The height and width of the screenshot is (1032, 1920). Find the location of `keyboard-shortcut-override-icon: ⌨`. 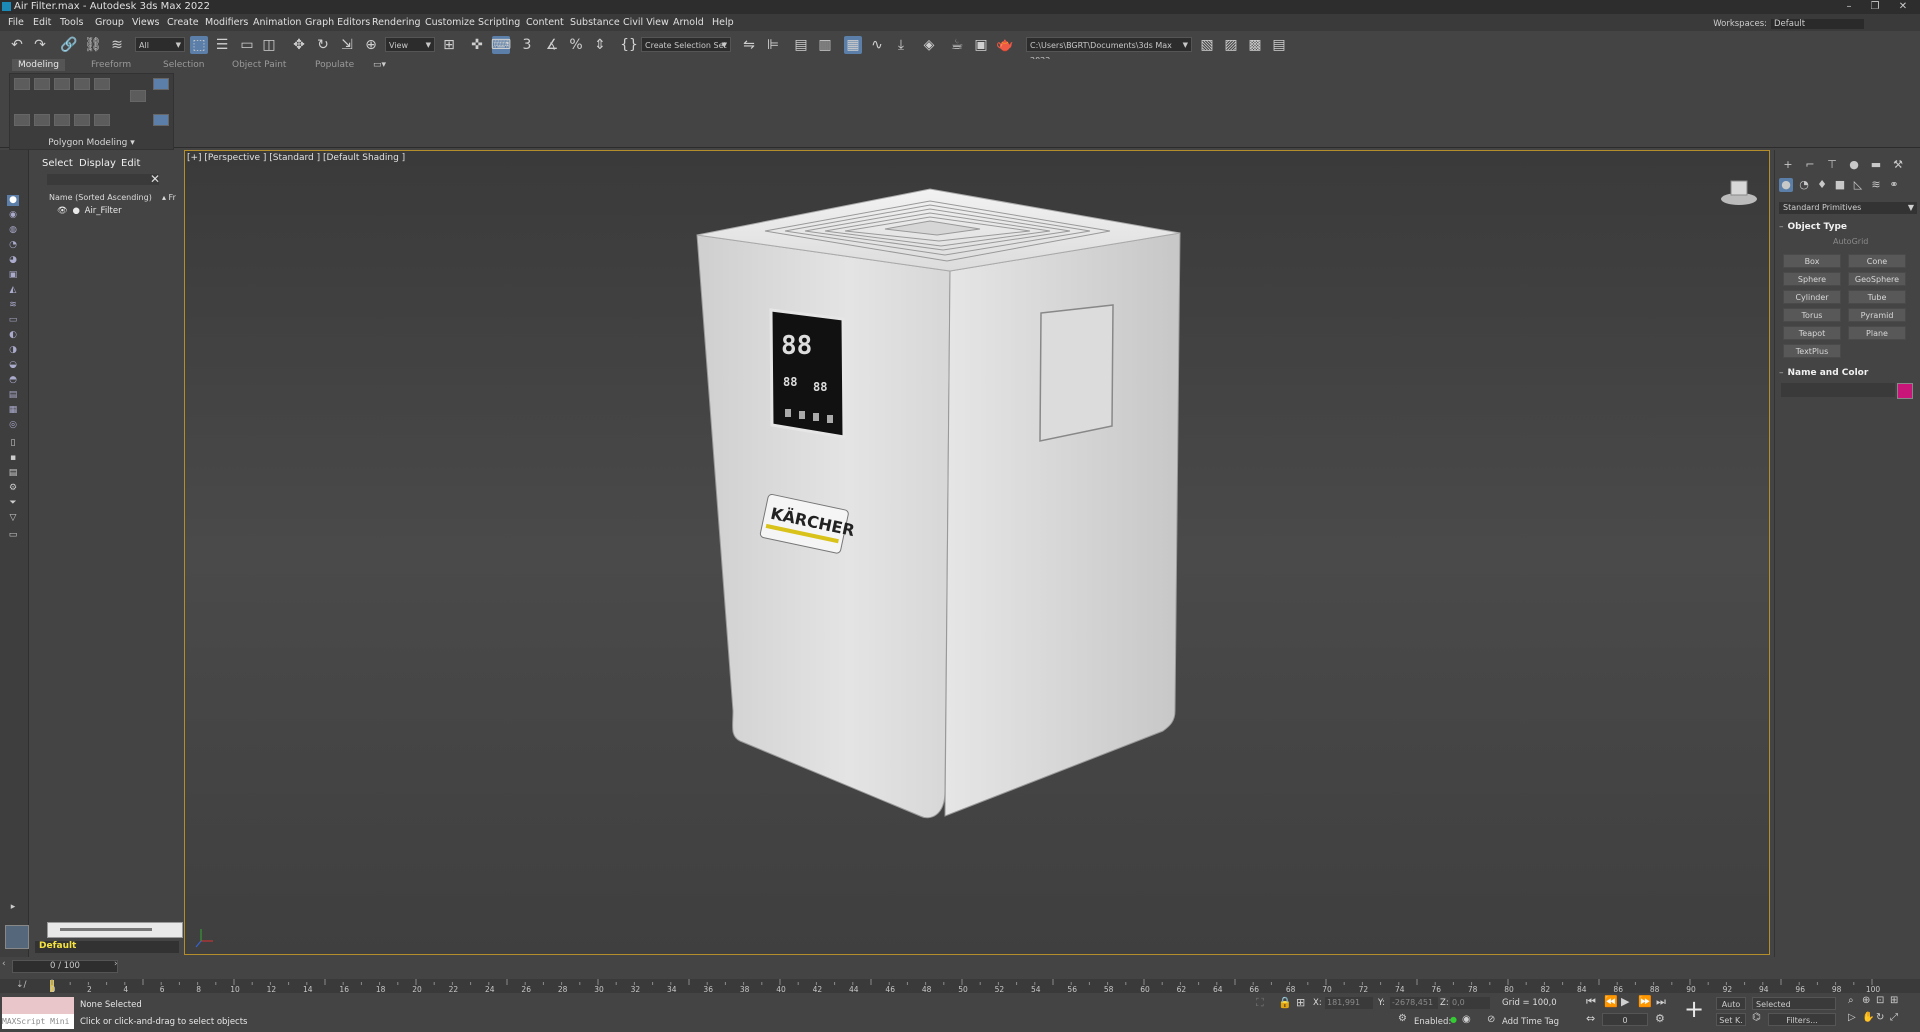

keyboard-shortcut-override-icon: ⌨ is located at coordinates (501, 45).